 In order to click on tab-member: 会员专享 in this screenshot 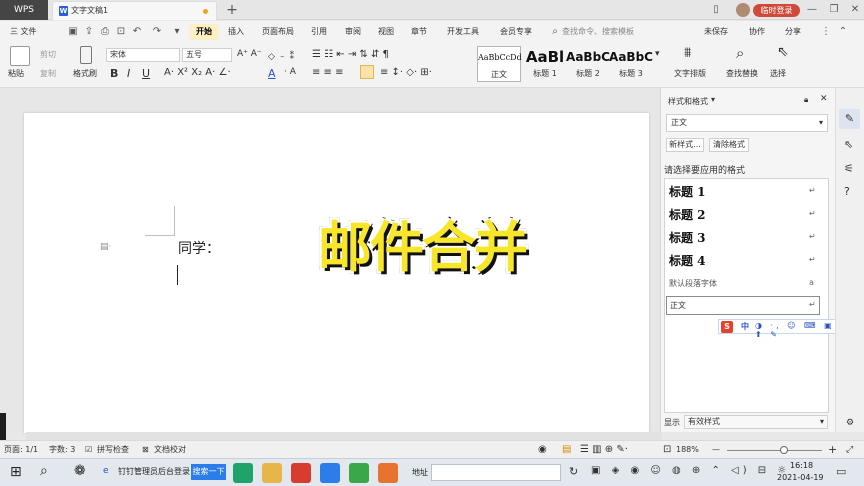, I will do `click(516, 32)`.